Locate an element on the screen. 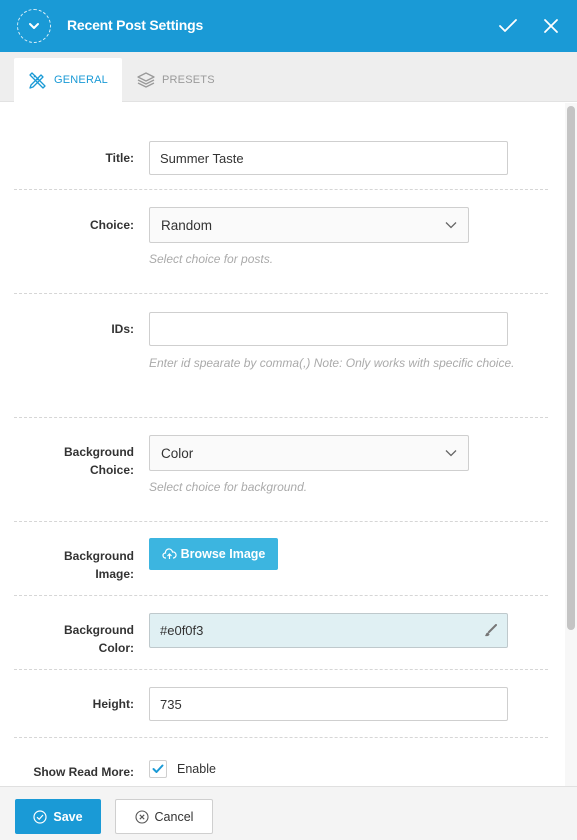  tab-general: GENERAL is located at coordinates (68, 80).